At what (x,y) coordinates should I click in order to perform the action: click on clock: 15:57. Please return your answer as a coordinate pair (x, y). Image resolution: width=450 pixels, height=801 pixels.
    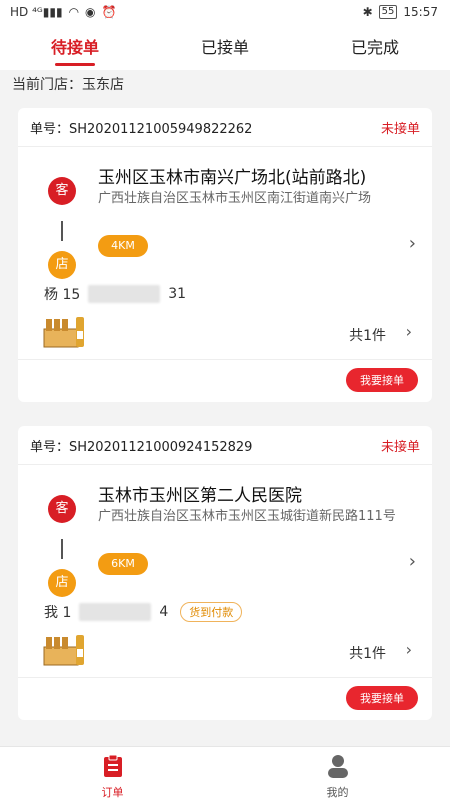
    Looking at the image, I should click on (420, 12).